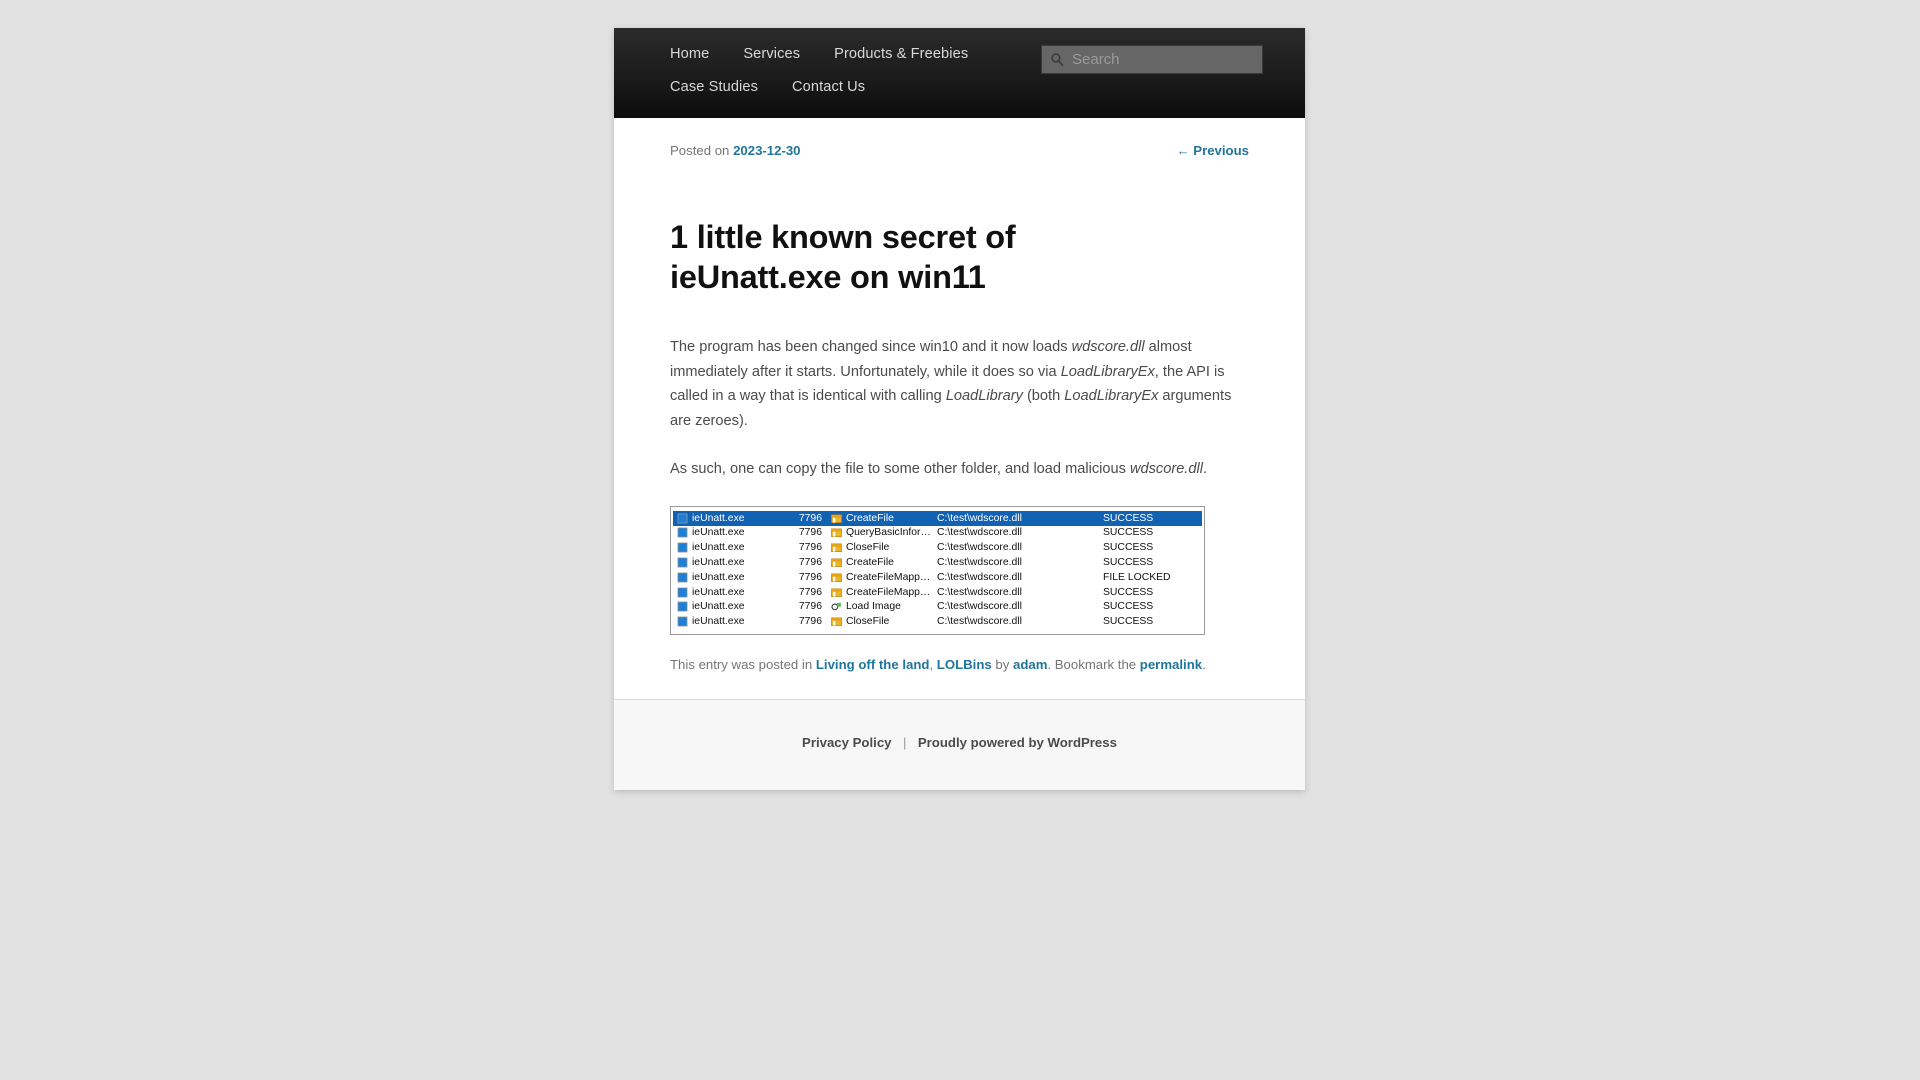 The height and width of the screenshot is (1080, 1920). Describe the element at coordinates (1171, 59) in the screenshot. I see `search-input` at that location.